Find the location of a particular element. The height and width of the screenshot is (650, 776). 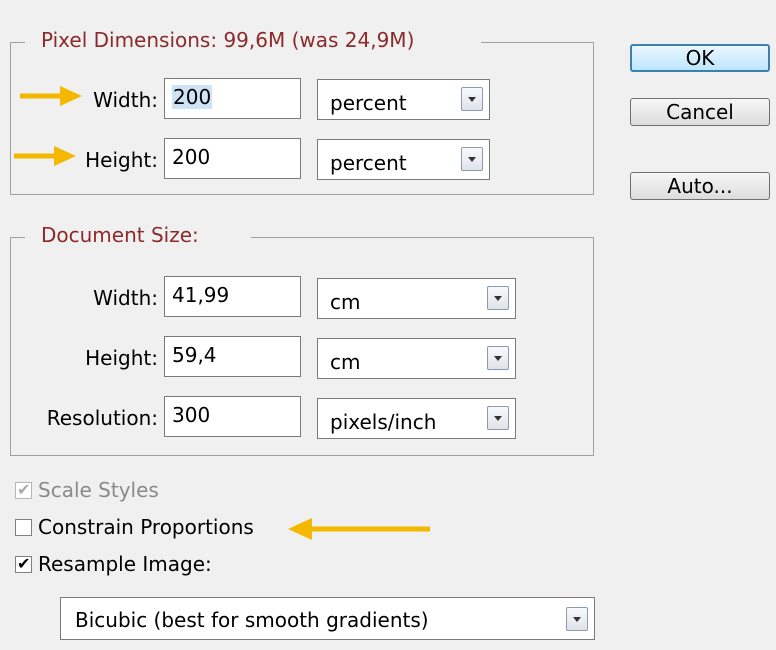

doc-width-unit-select: cm is located at coordinates (416, 298).